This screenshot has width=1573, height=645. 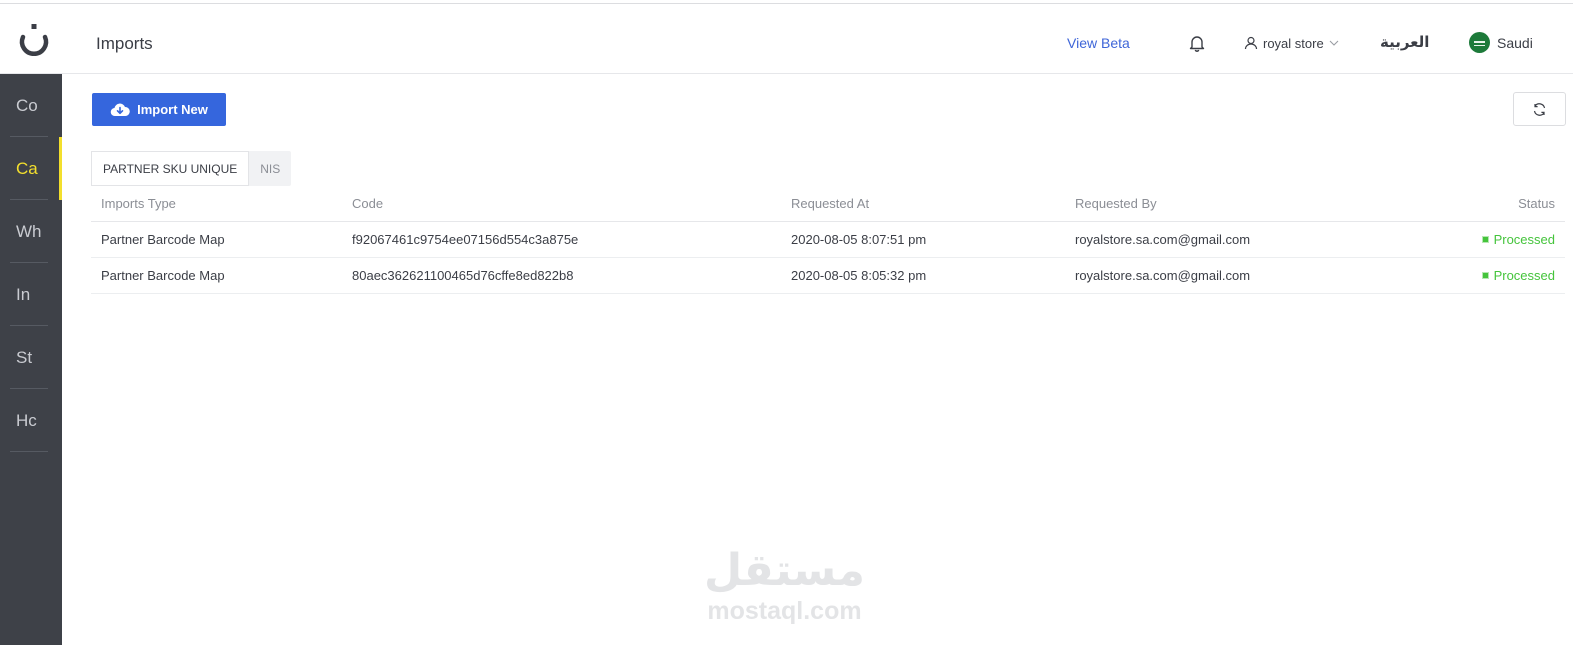 I want to click on user-name: royal store, so click(x=1293, y=43).